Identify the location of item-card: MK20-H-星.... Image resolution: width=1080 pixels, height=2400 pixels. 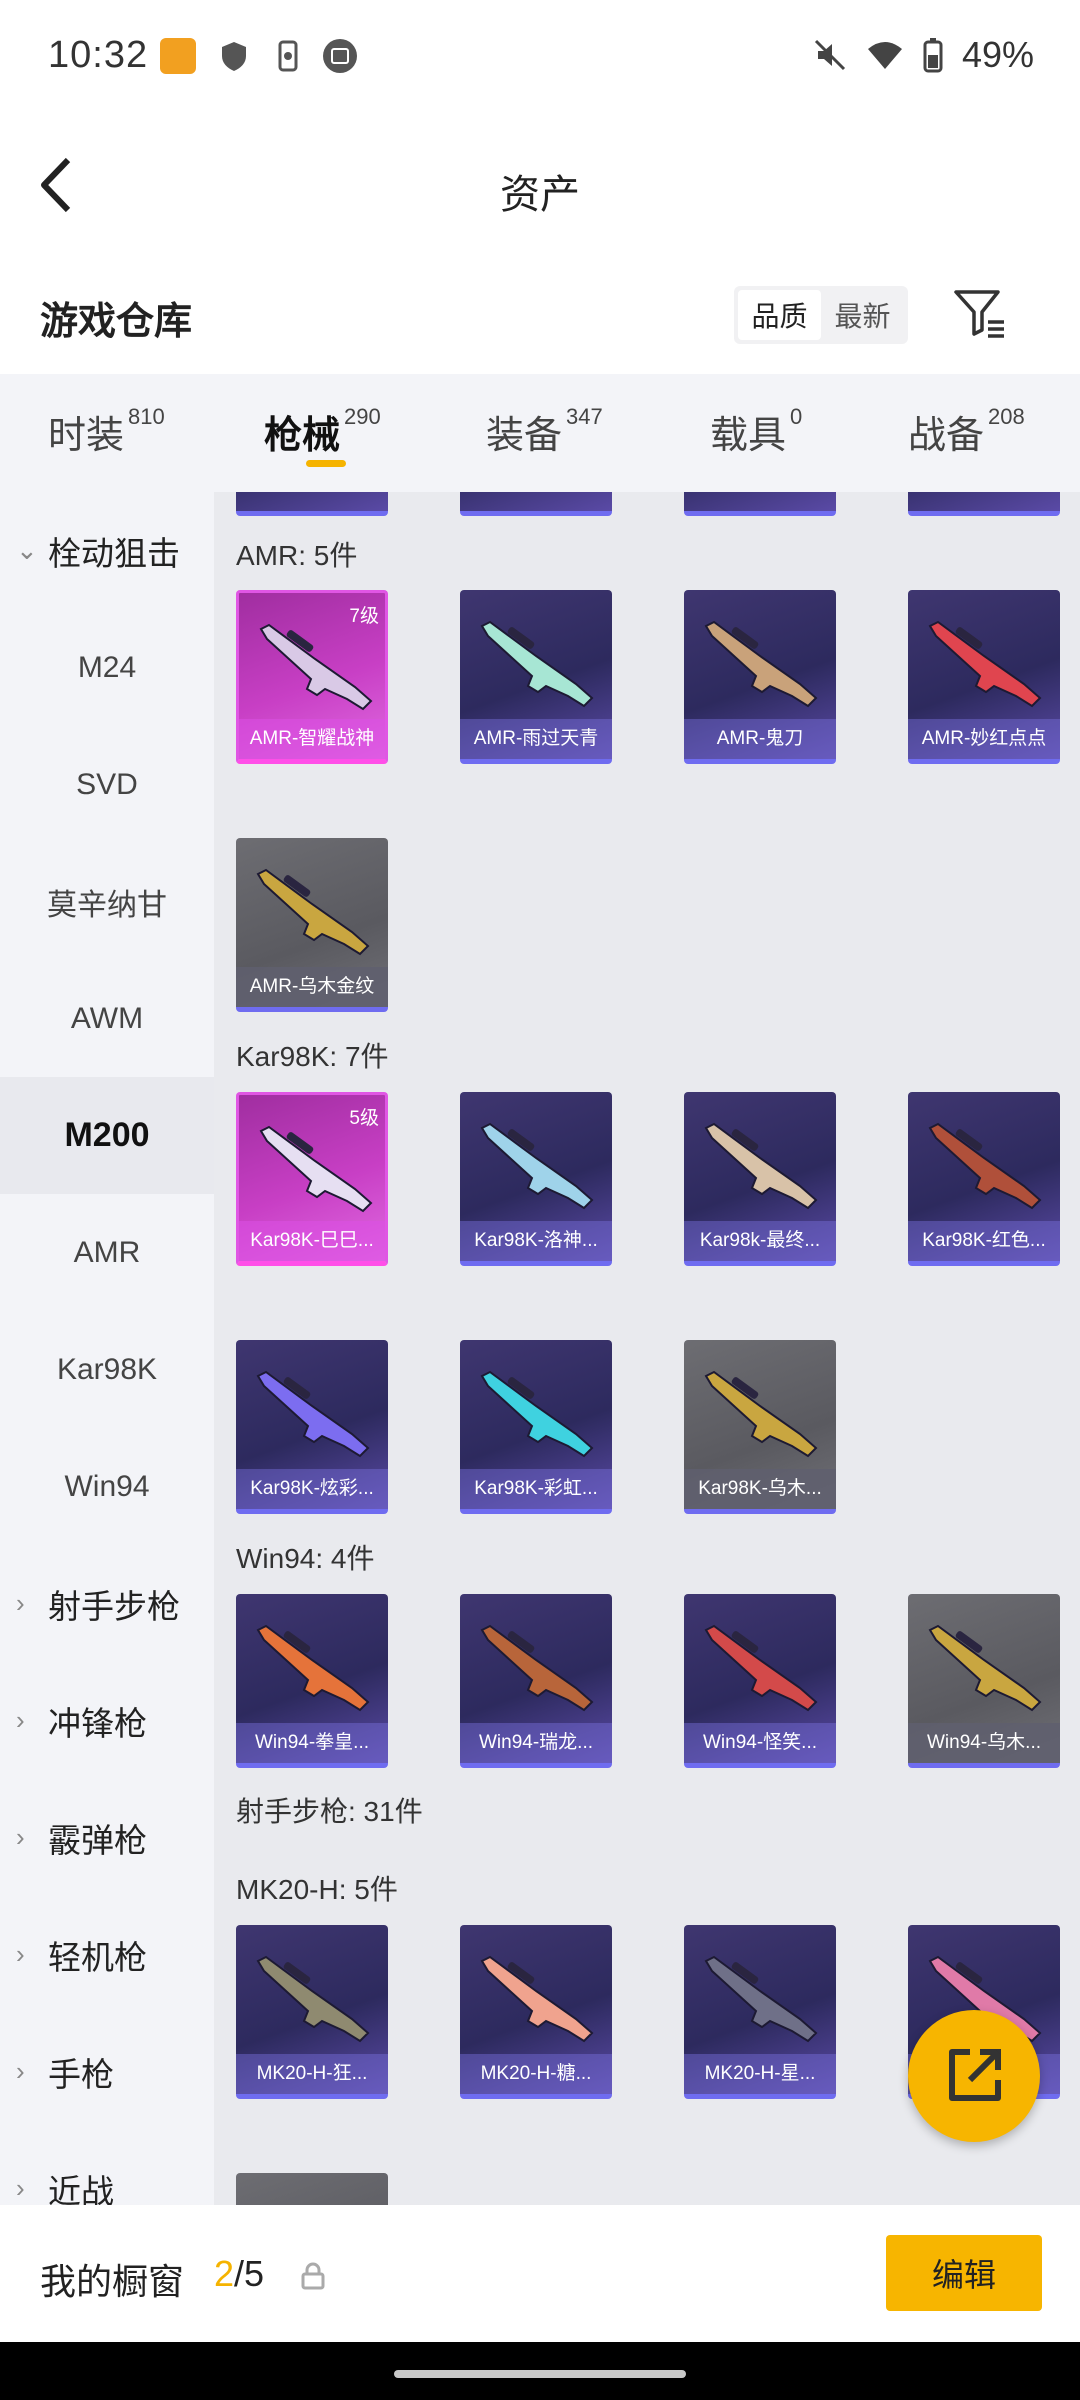
(760, 2012).